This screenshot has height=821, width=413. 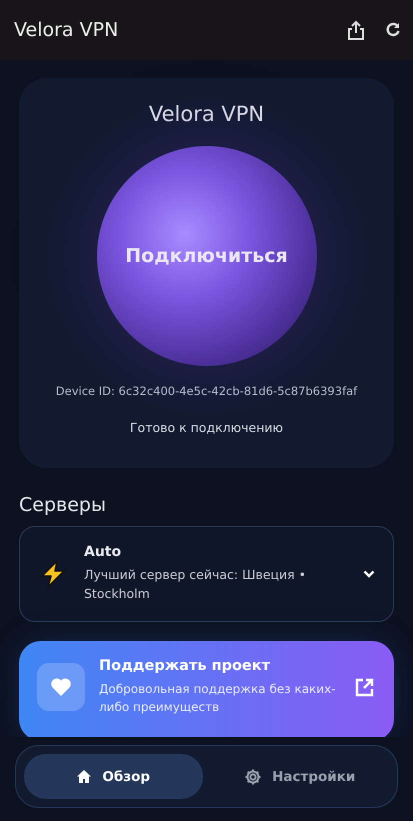 I want to click on external-link-icon, so click(x=364, y=687).